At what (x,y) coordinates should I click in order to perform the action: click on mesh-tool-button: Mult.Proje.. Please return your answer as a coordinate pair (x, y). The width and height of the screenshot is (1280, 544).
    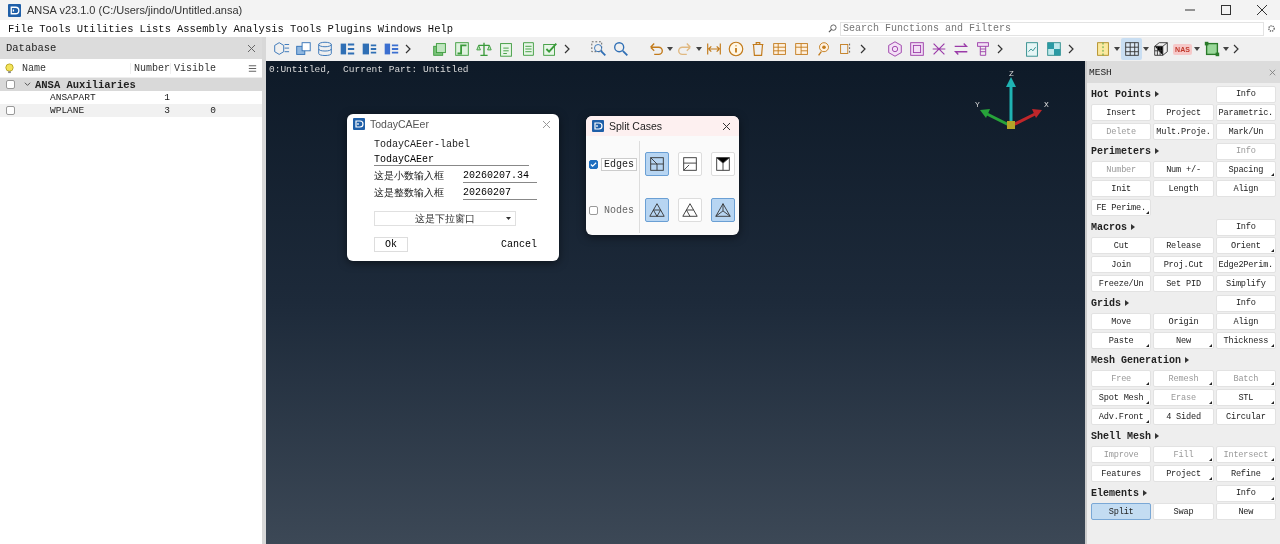
    Looking at the image, I should click on (1183, 131).